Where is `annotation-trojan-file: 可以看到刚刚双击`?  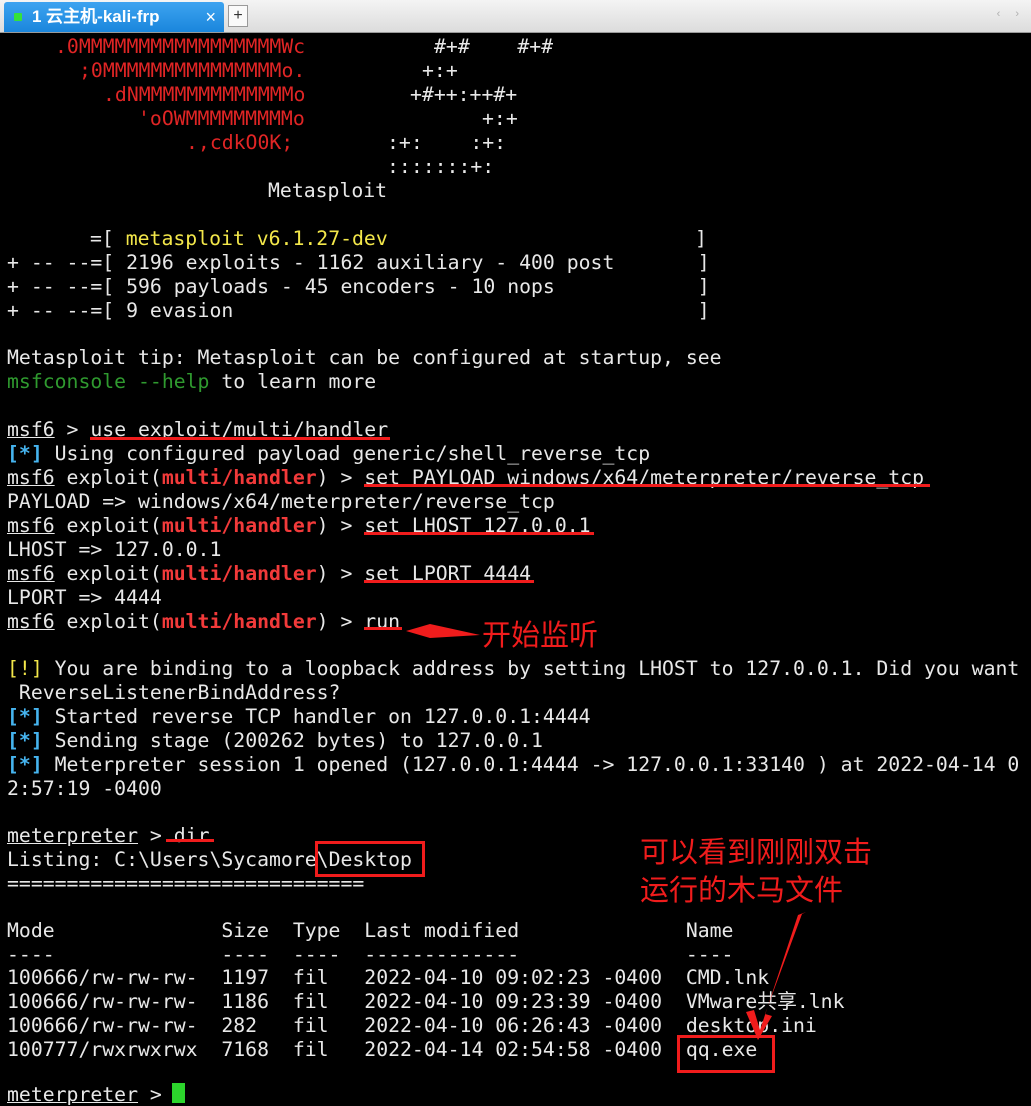
annotation-trojan-file: 可以看到刚刚双击 is located at coordinates (756, 852).